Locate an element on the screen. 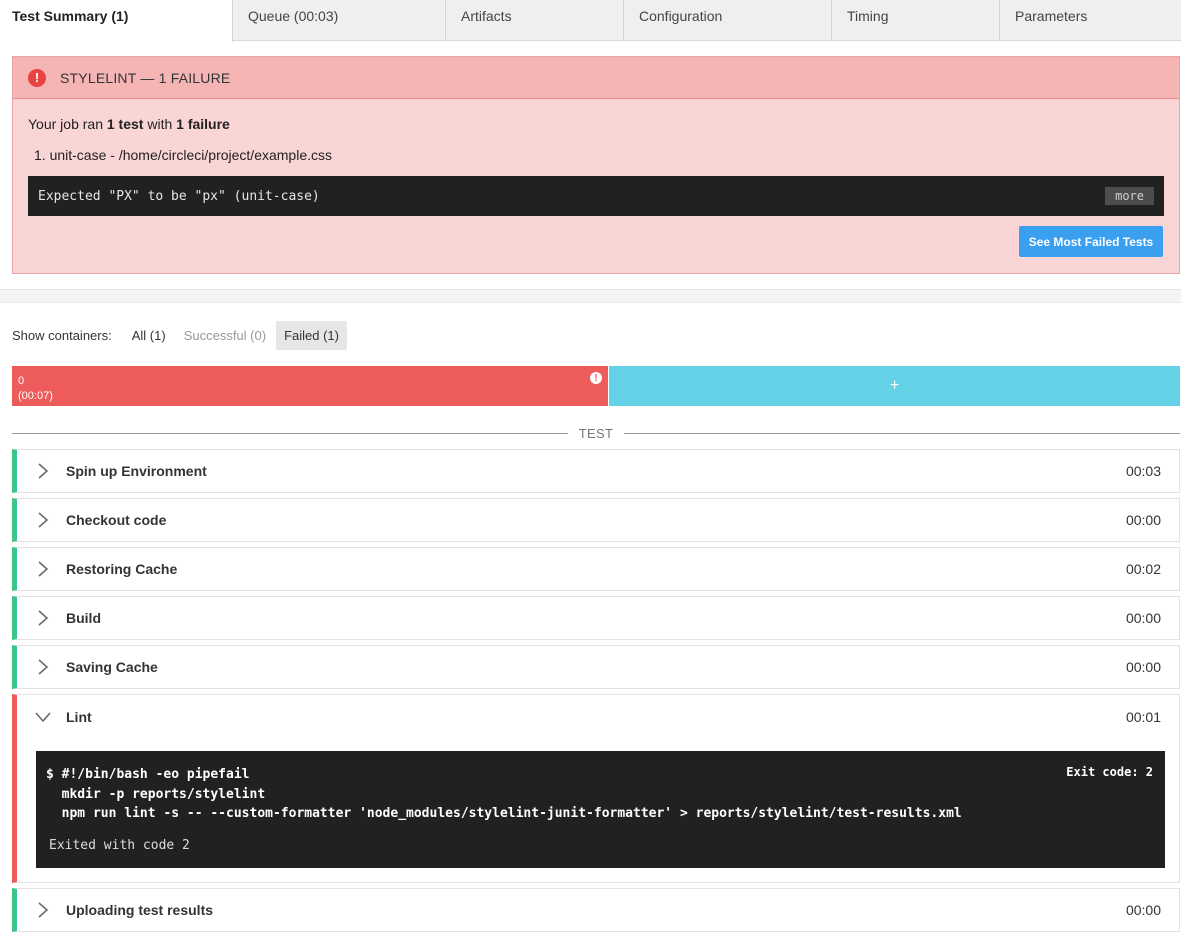 The height and width of the screenshot is (937, 1181). filter-failed-button: Failed (1) is located at coordinates (311, 335).